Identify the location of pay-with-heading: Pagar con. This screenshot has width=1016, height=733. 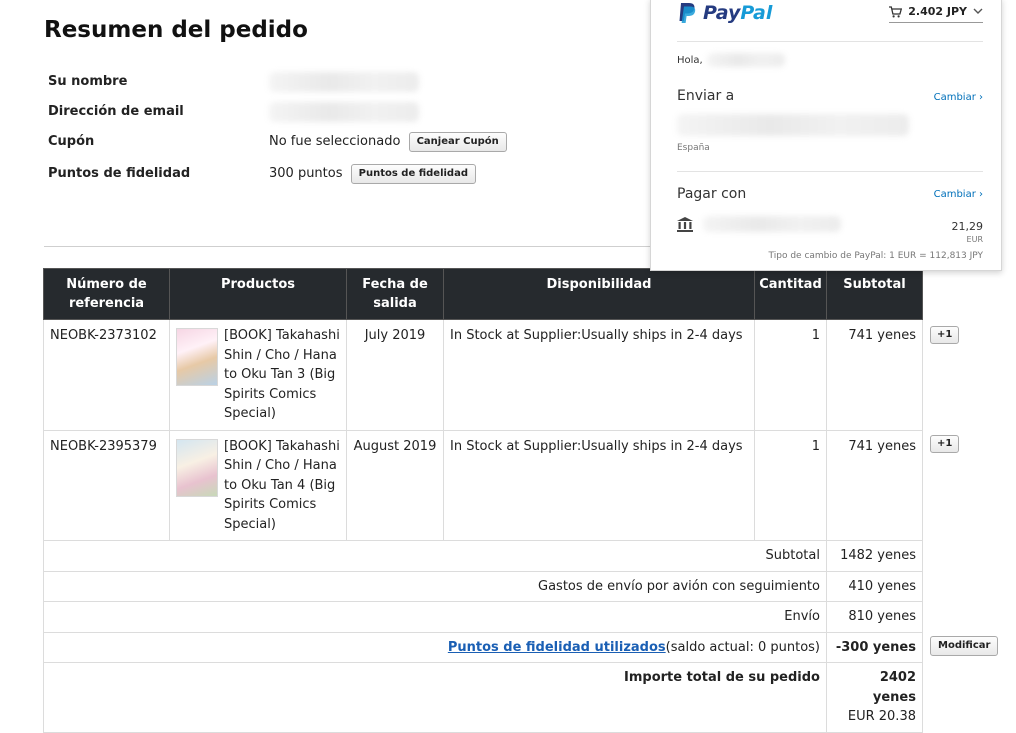
(712, 194).